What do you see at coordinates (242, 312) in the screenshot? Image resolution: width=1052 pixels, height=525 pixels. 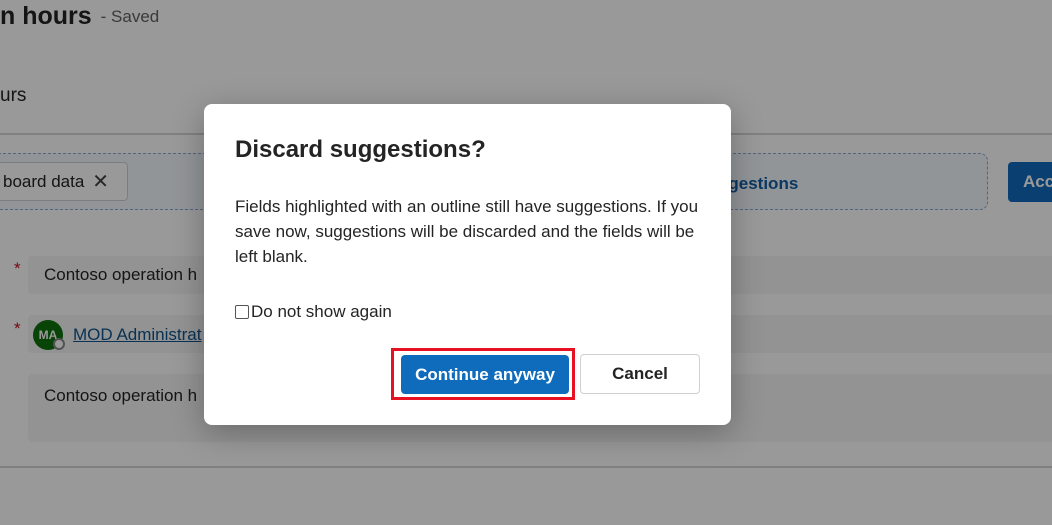 I see `do-not-show-again-checkbox` at bounding box center [242, 312].